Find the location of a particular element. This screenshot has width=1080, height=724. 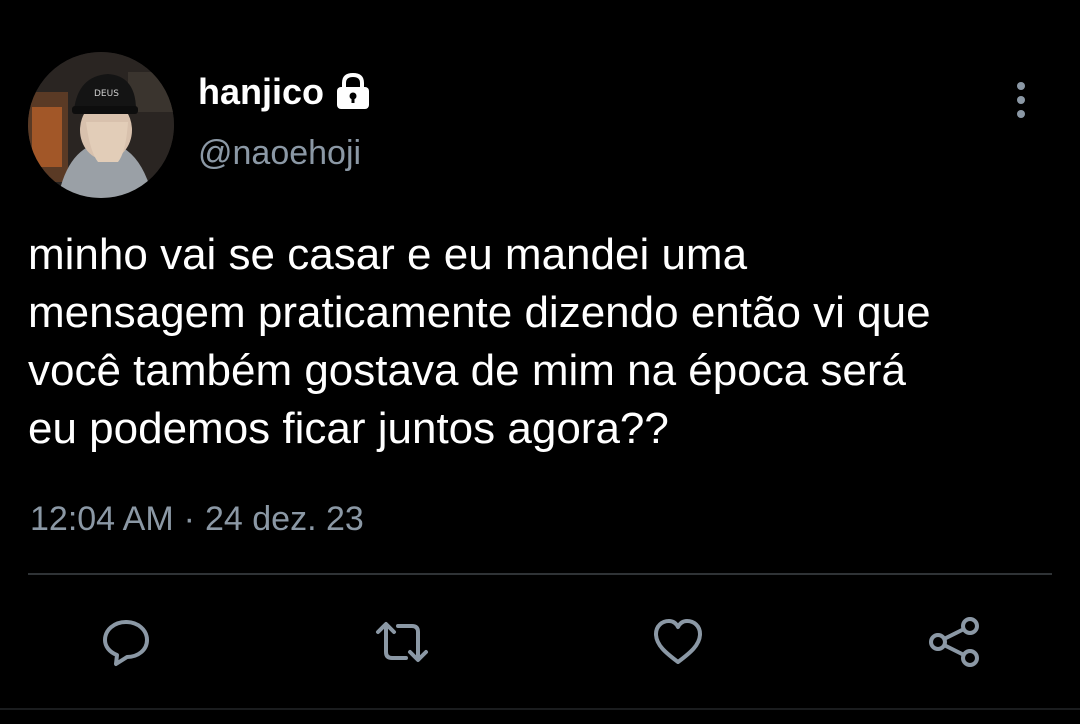

avatar: DEUS is located at coordinates (101, 125).